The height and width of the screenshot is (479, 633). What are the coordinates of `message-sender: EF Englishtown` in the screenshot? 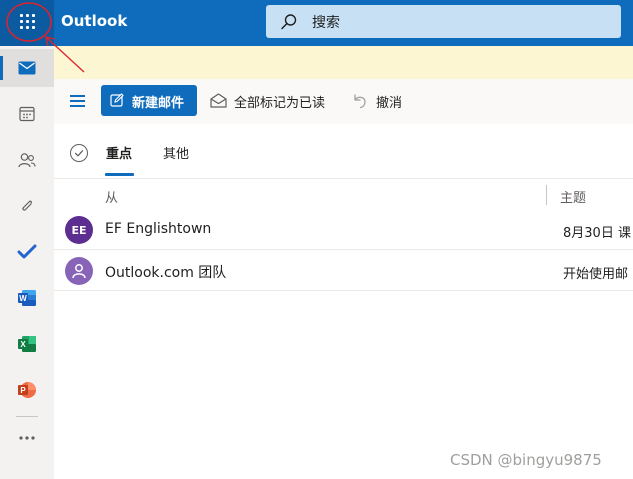 It's located at (158, 229).